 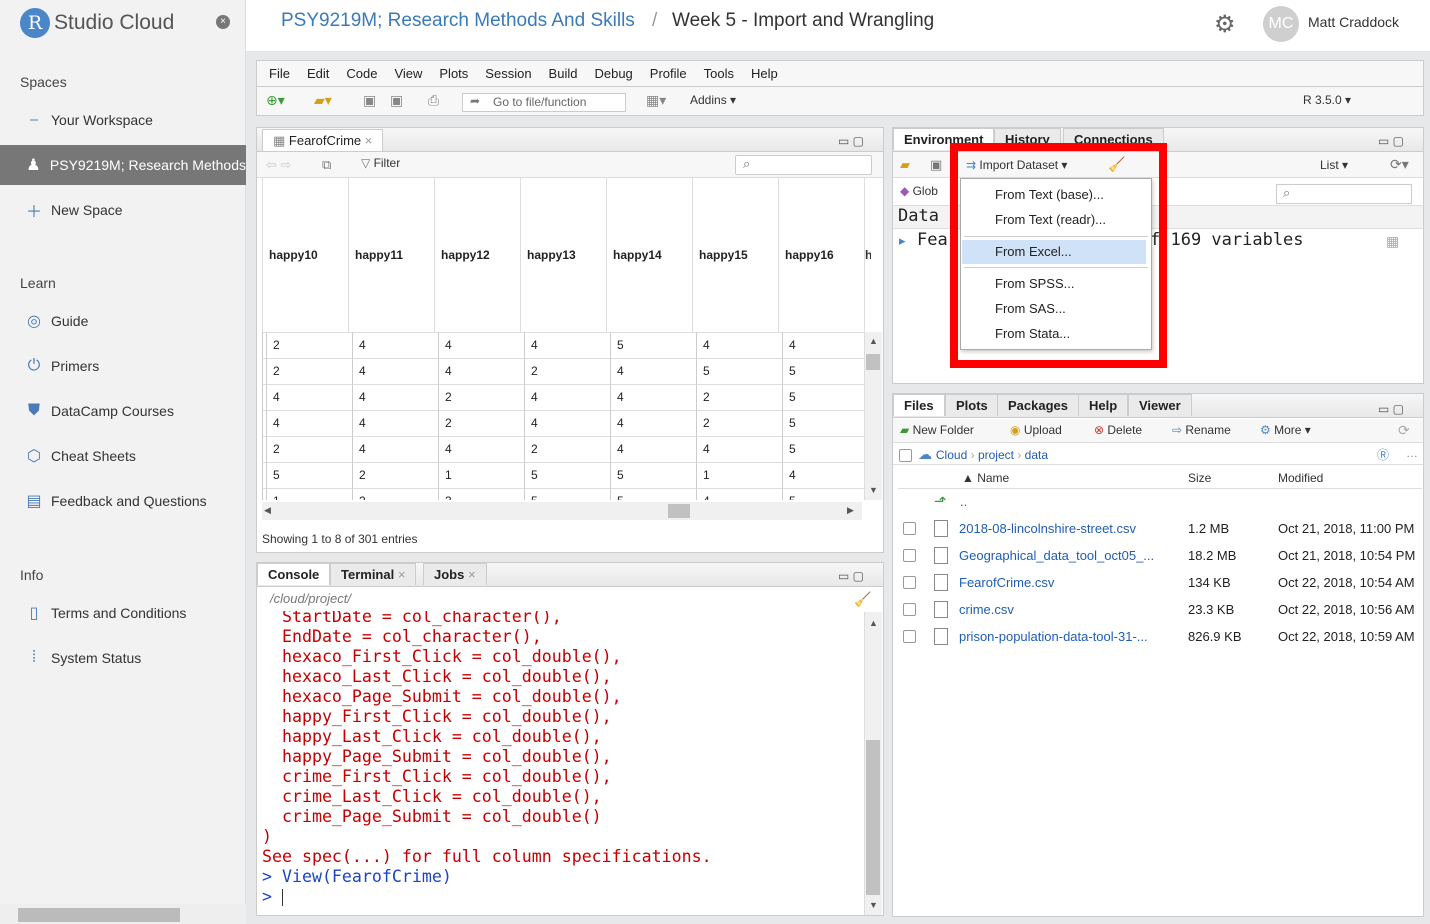 What do you see at coordinates (433, 100) in the screenshot?
I see `print-icon: ⎙` at bounding box center [433, 100].